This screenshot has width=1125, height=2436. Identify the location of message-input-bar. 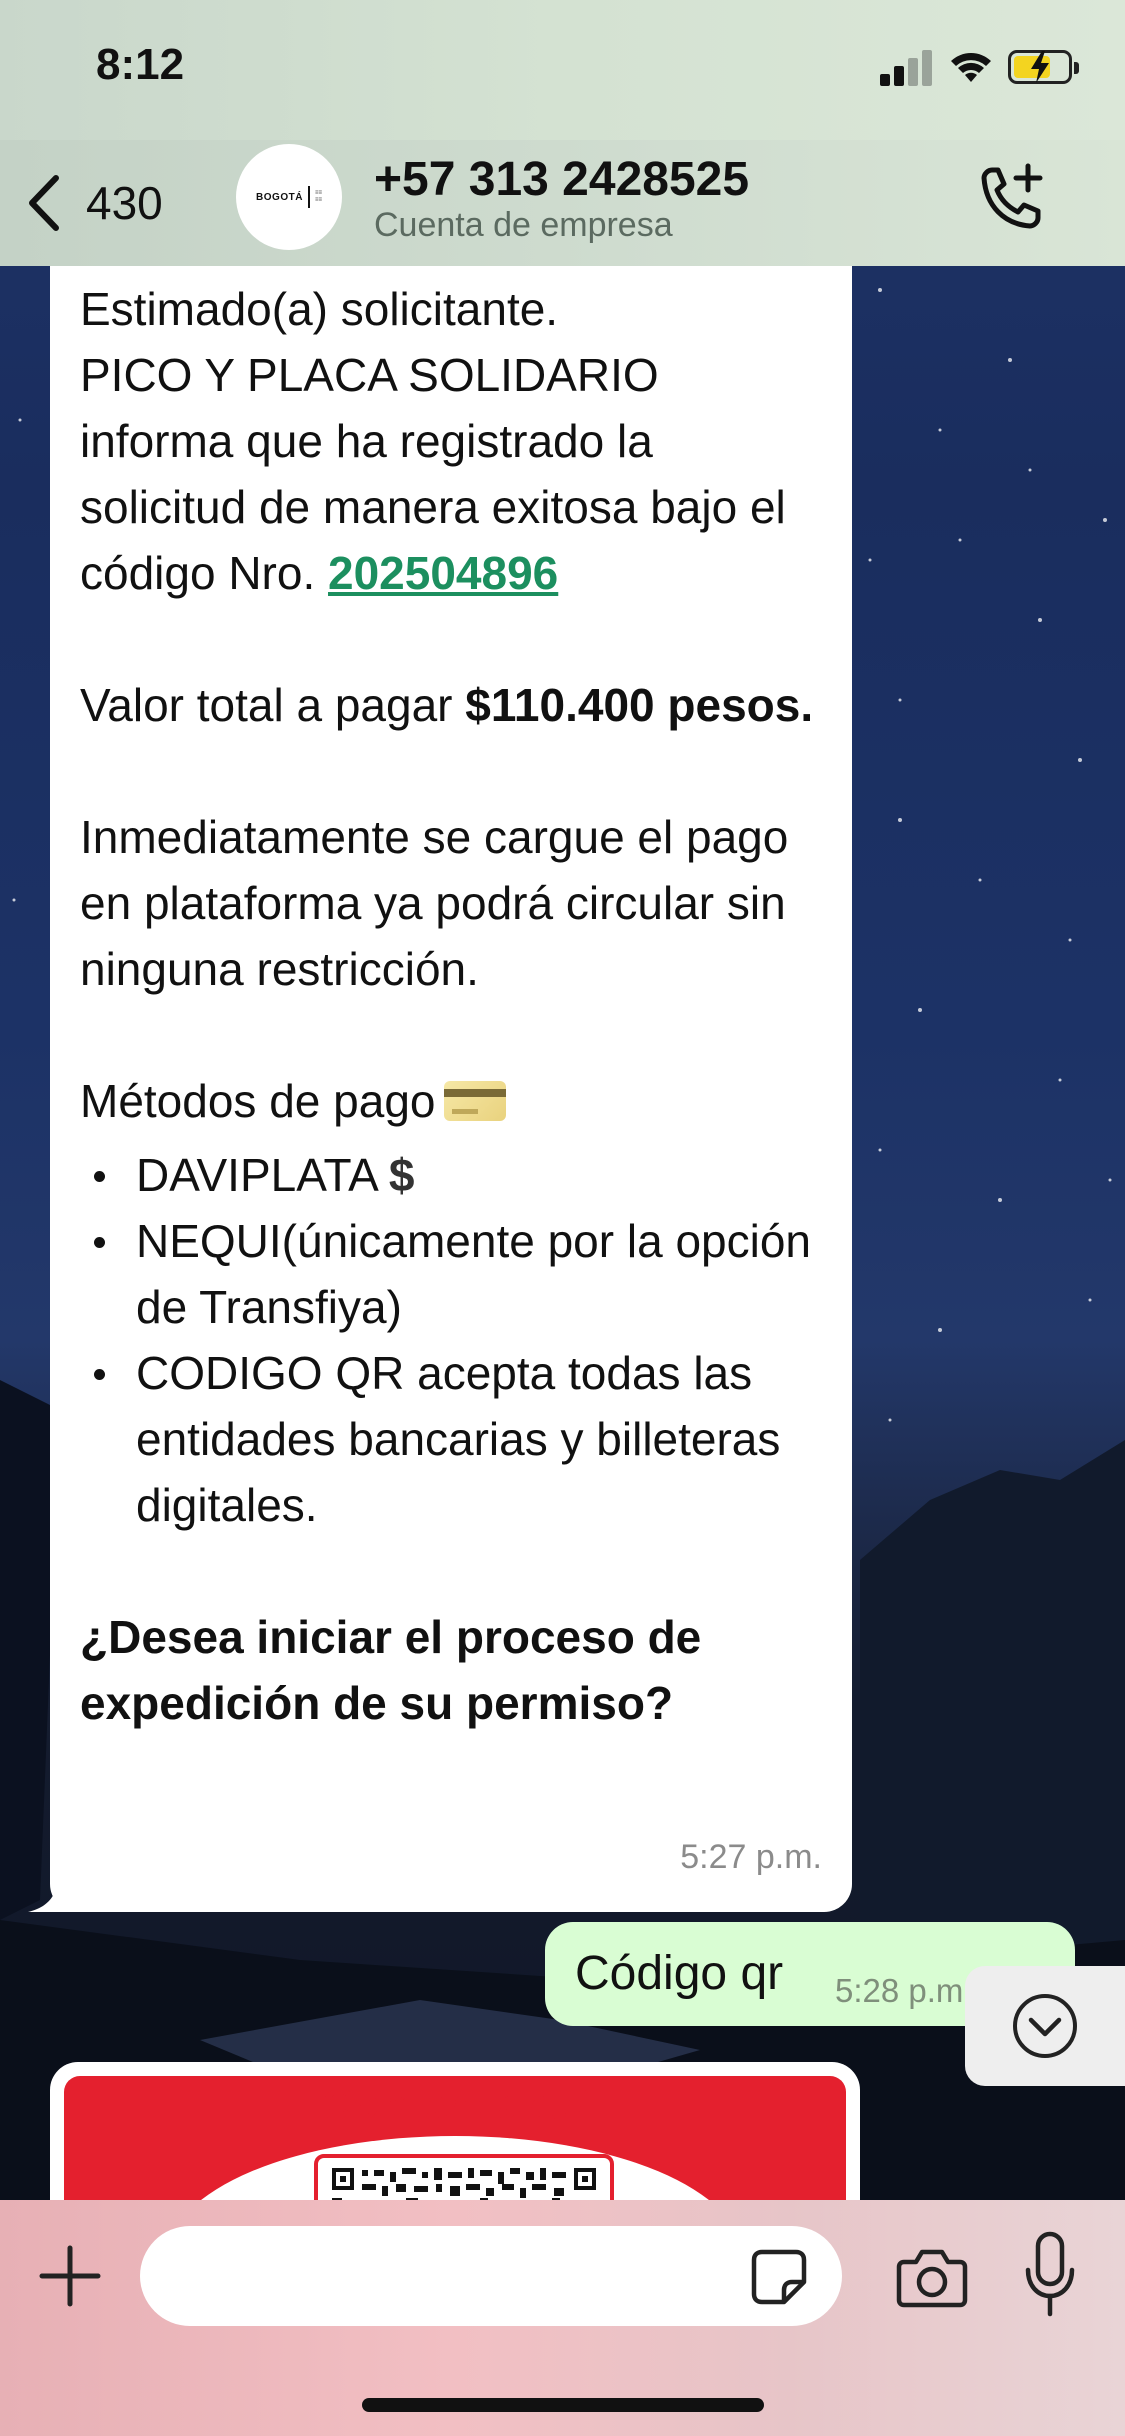
(562, 2318).